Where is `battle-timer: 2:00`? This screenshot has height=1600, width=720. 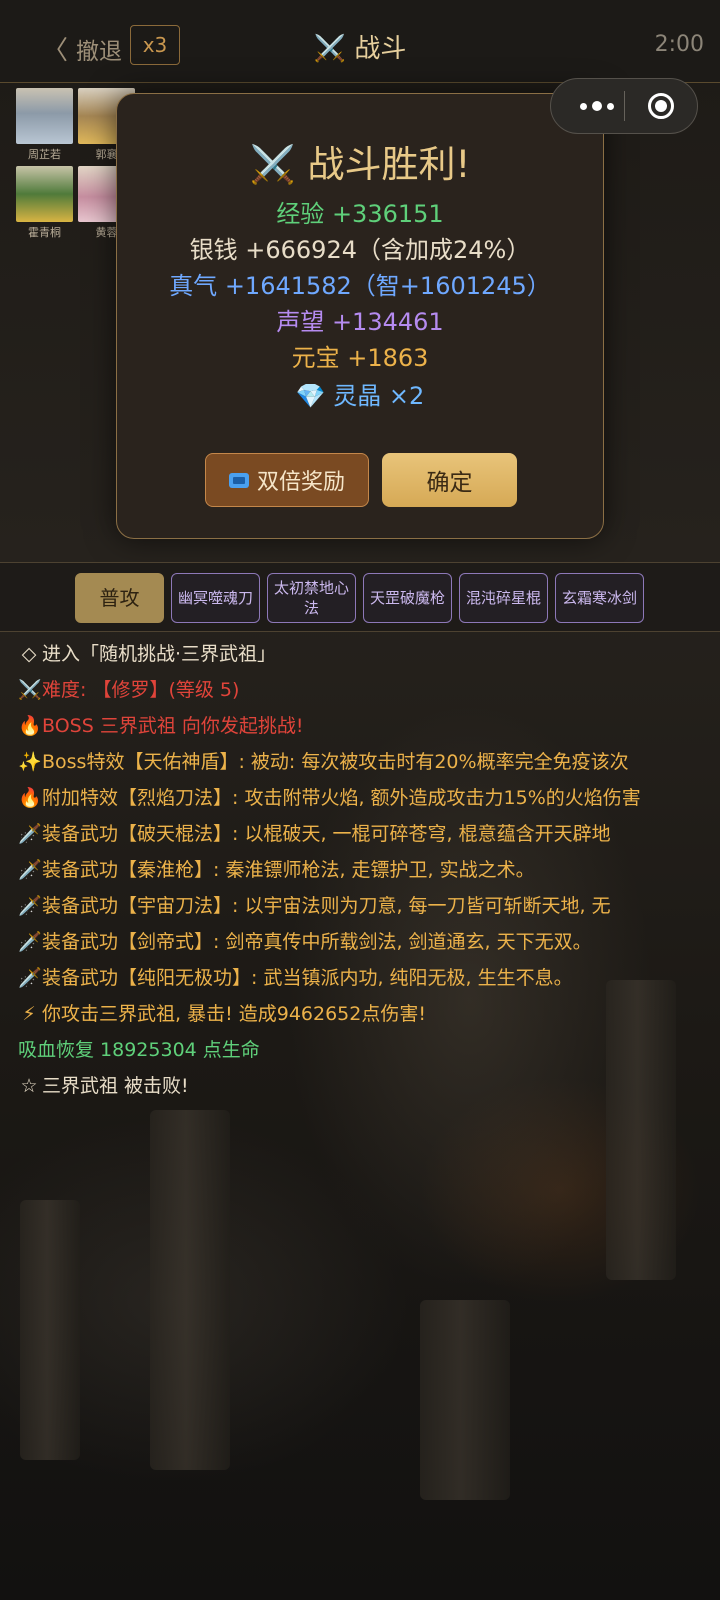 battle-timer: 2:00 is located at coordinates (679, 44).